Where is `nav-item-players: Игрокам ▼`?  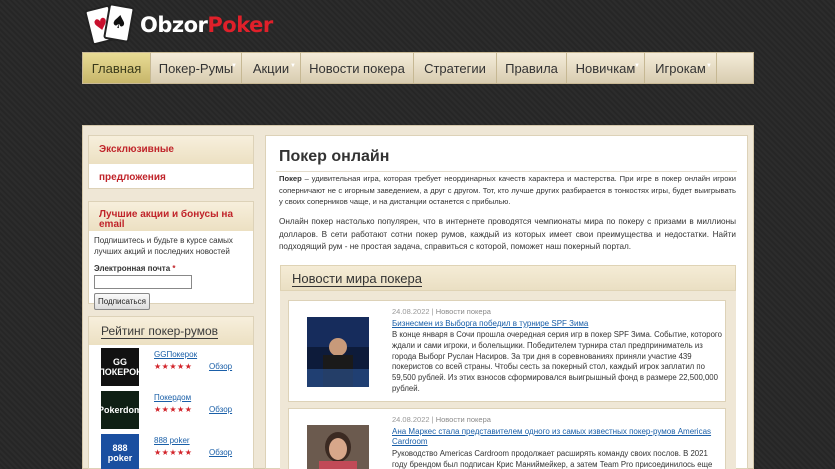
nav-item-players: Игрокам ▼ is located at coordinates (681, 68).